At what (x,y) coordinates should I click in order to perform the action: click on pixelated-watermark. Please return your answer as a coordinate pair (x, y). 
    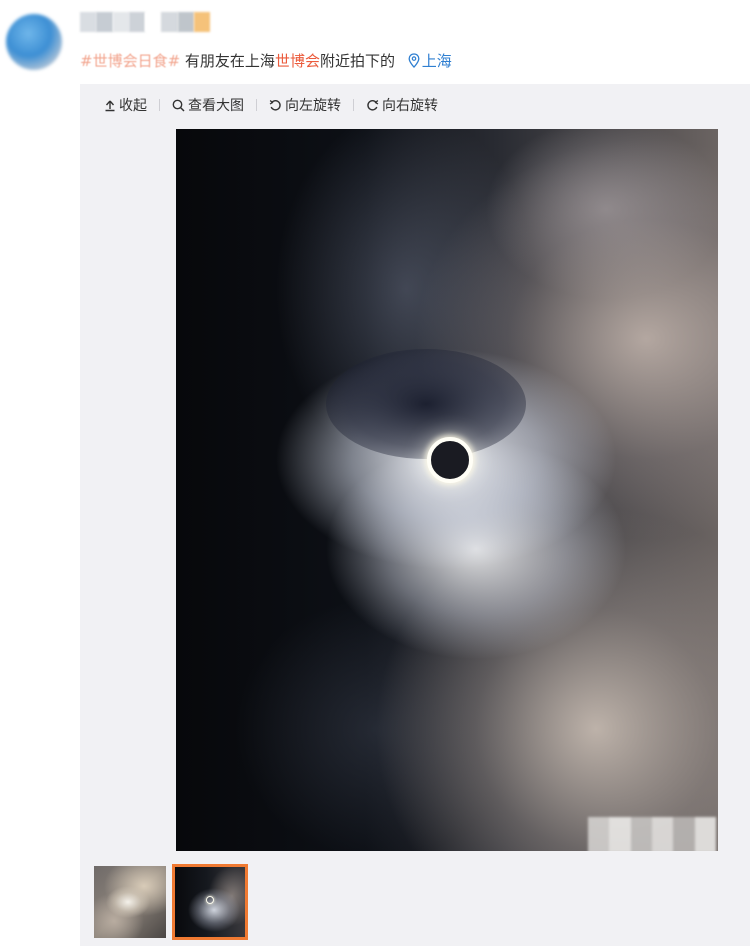
    Looking at the image, I should click on (652, 834).